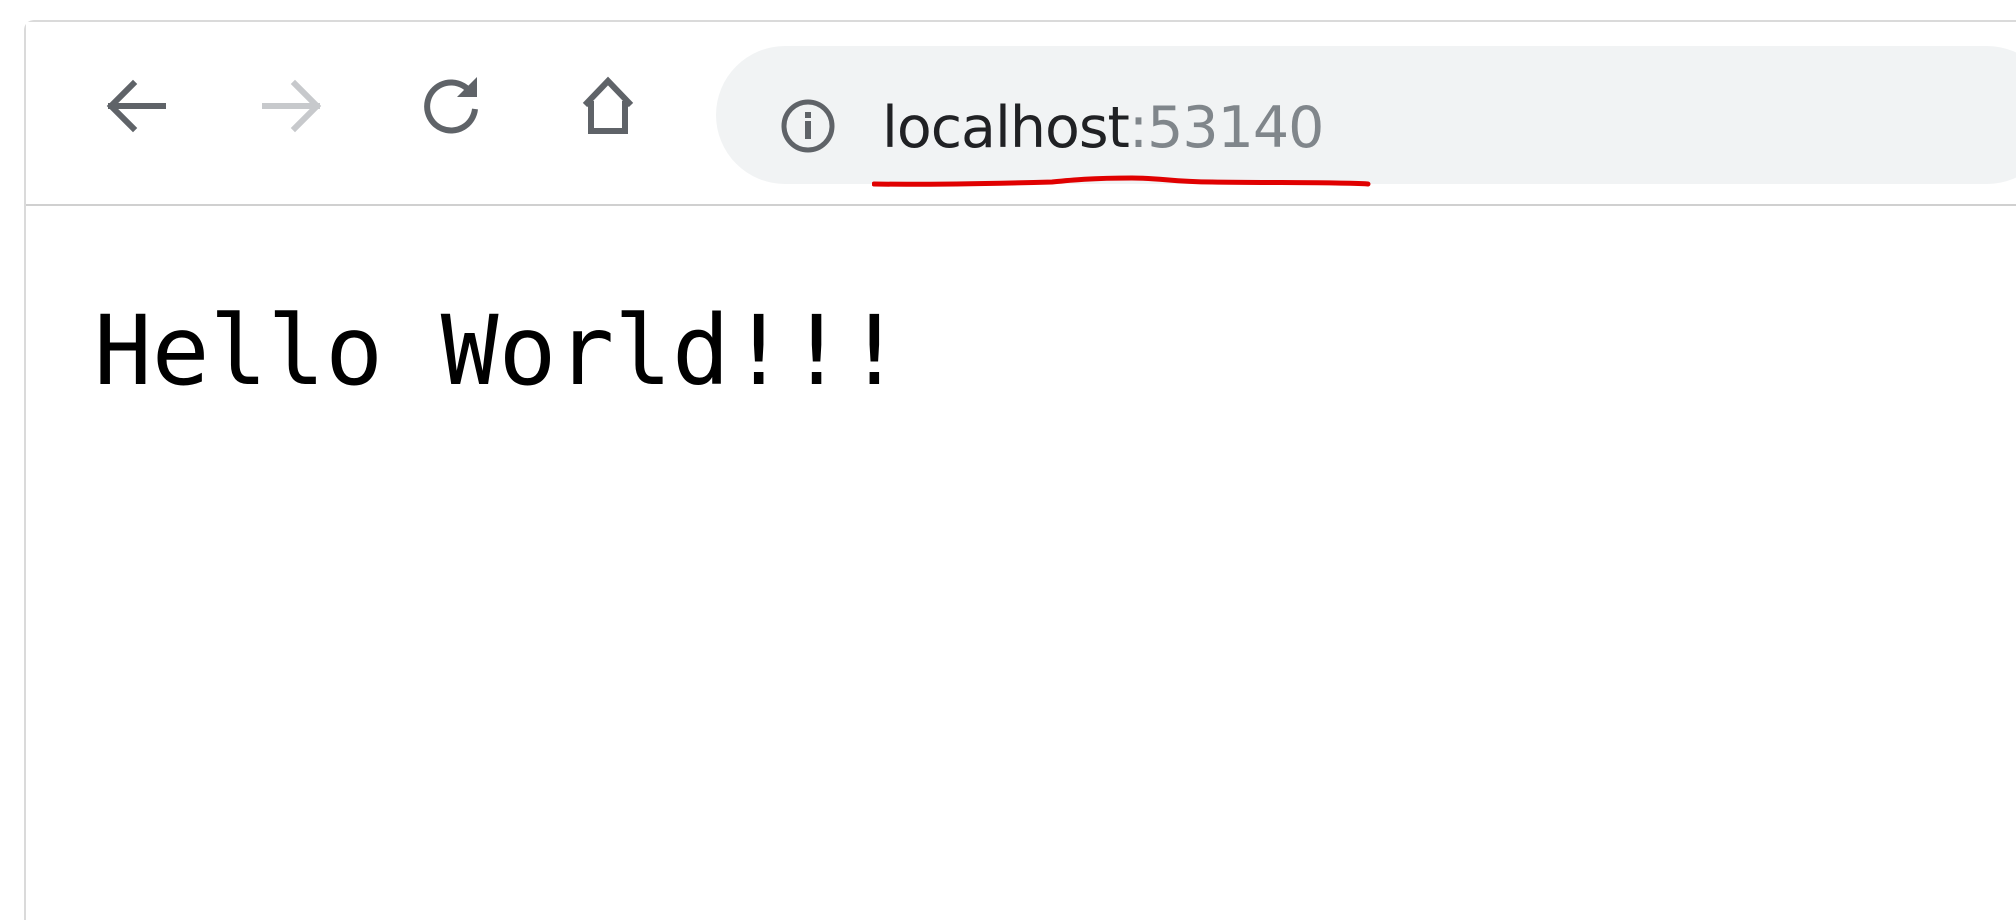 This screenshot has width=2016, height=922. Describe the element at coordinates (1121, 181) in the screenshot. I see `red-underline-annotation` at that location.